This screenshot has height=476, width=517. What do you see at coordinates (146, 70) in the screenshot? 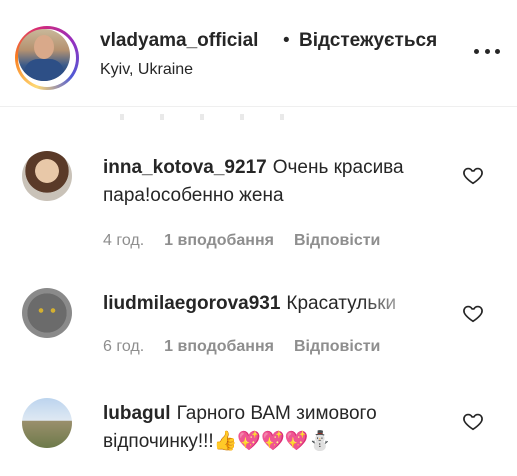
I see `location-link: Kyiv, Ukraine` at bounding box center [146, 70].